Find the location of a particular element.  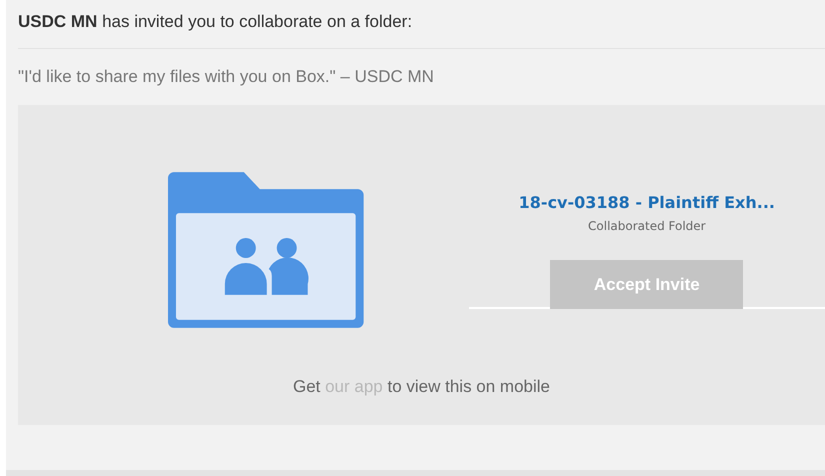

invite-quote: "I'd like to share my files with you on Box." – USDC MN is located at coordinates (226, 77).